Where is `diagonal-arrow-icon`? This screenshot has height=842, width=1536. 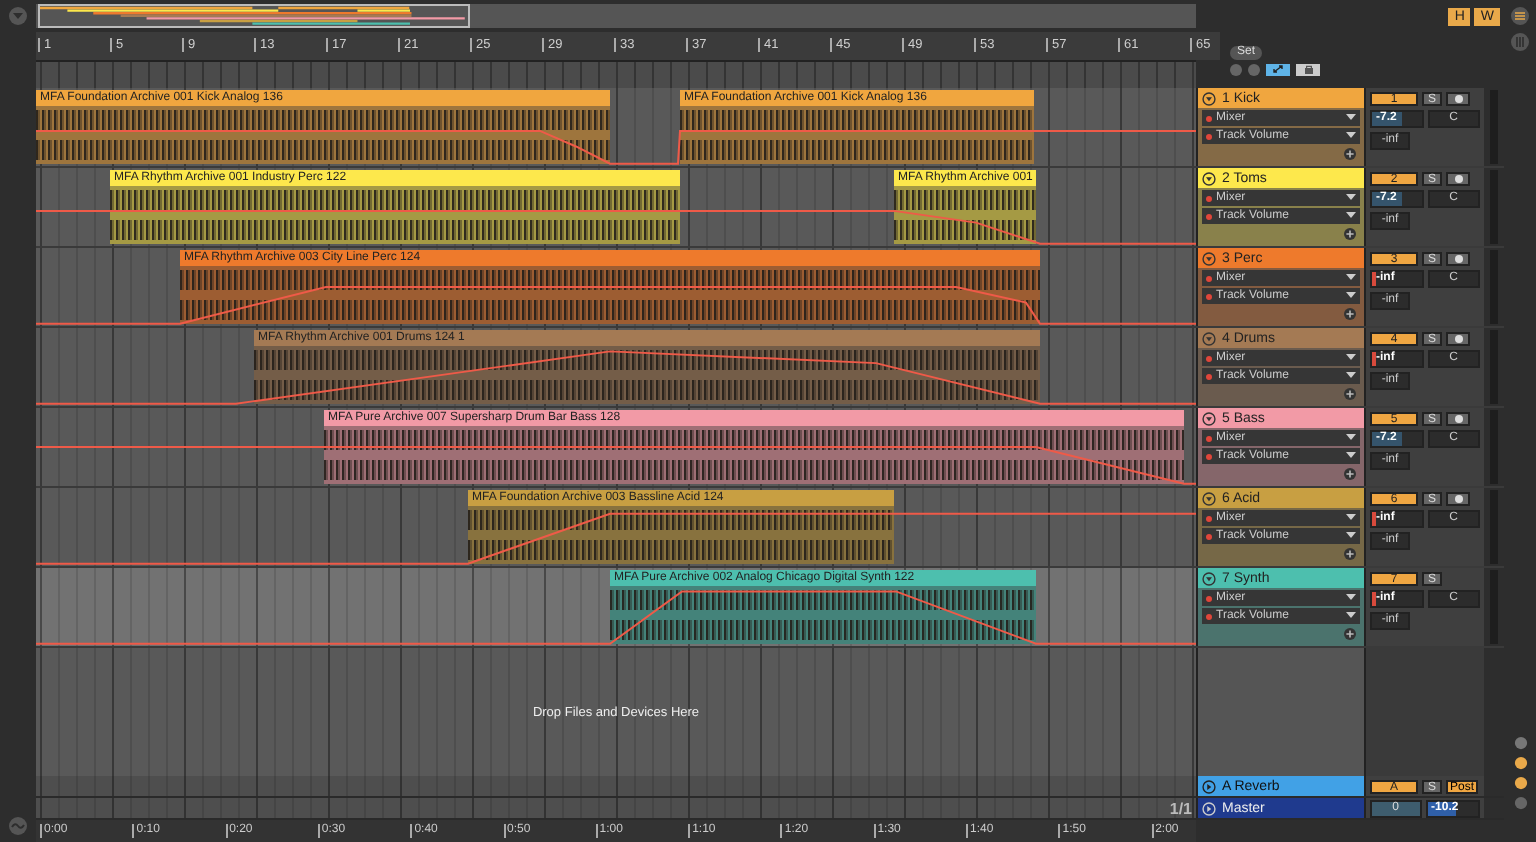
diagonal-arrow-icon is located at coordinates (1278, 69).